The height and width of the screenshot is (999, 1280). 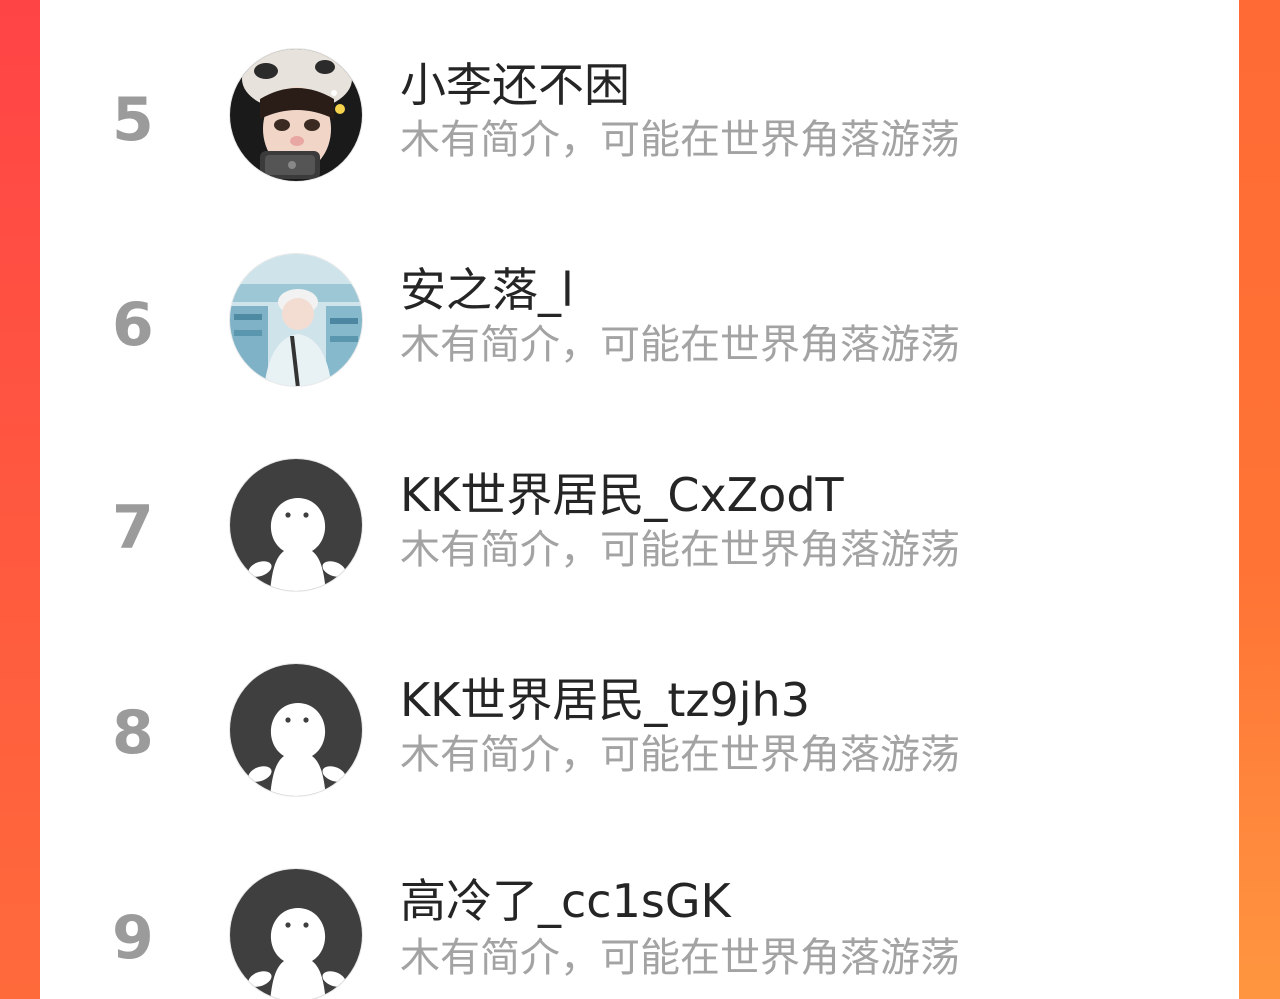 I want to click on rank-number: 8, so click(x=133, y=733).